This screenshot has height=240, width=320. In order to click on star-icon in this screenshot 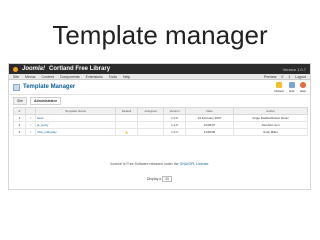, I will do `click(279, 84)`.